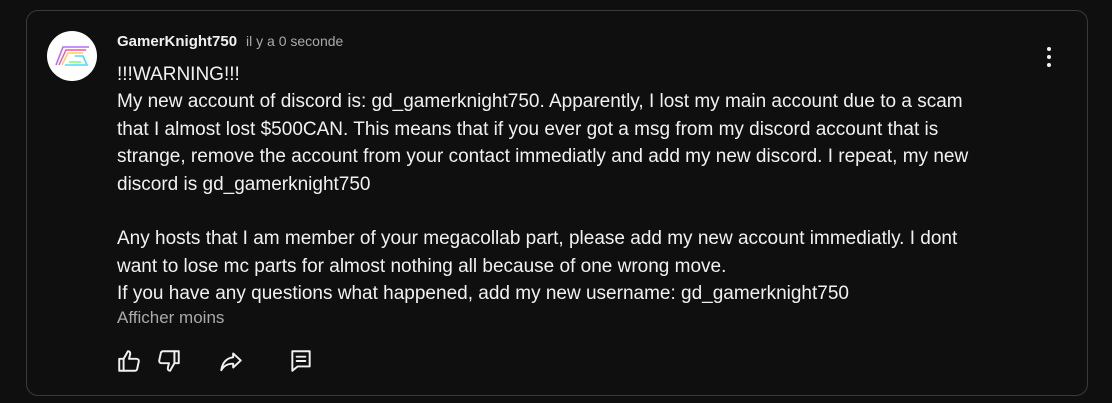 This screenshot has height=403, width=1112. I want to click on comment-timestamp: il y a 0 seconde, so click(294, 41).